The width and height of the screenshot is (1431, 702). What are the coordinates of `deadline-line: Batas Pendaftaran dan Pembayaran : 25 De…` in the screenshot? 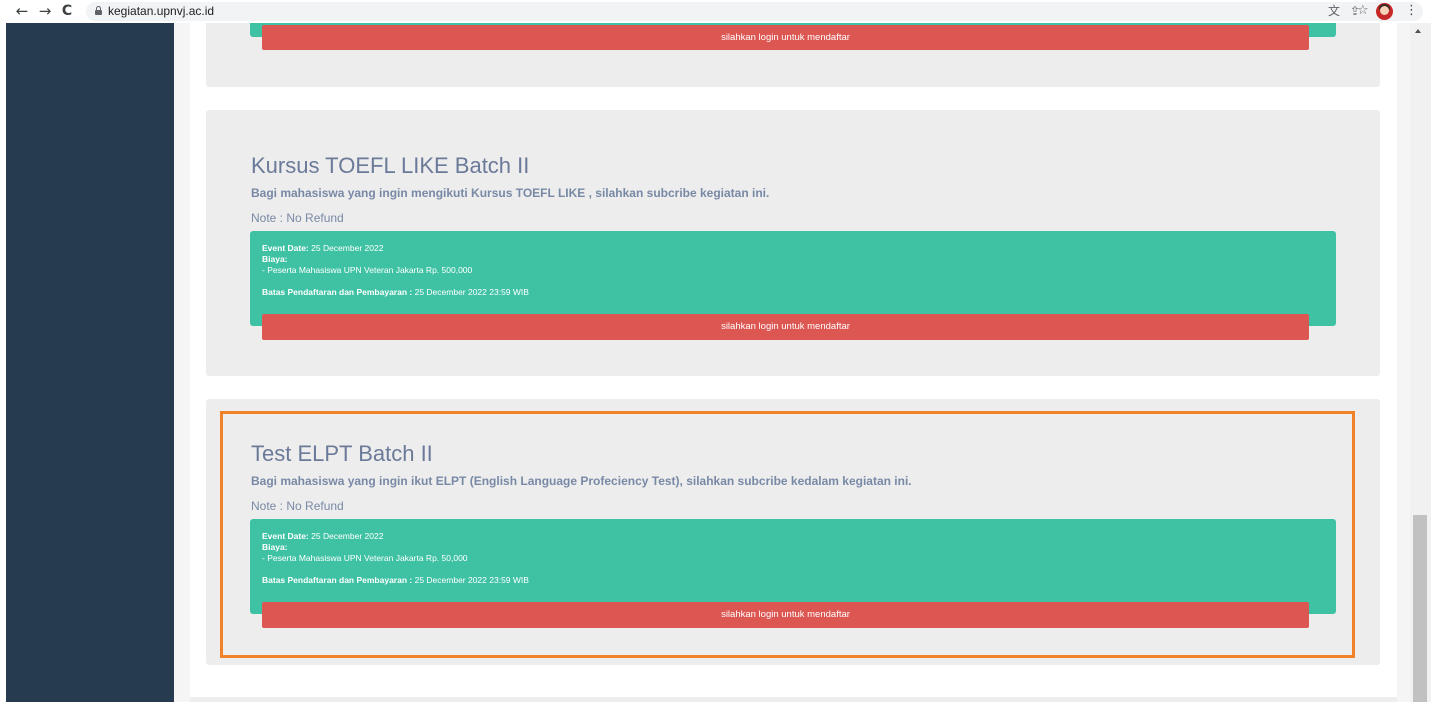 It's located at (799, 292).